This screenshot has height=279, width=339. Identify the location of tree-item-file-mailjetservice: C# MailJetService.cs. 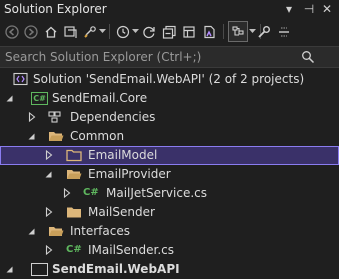
(169, 193).